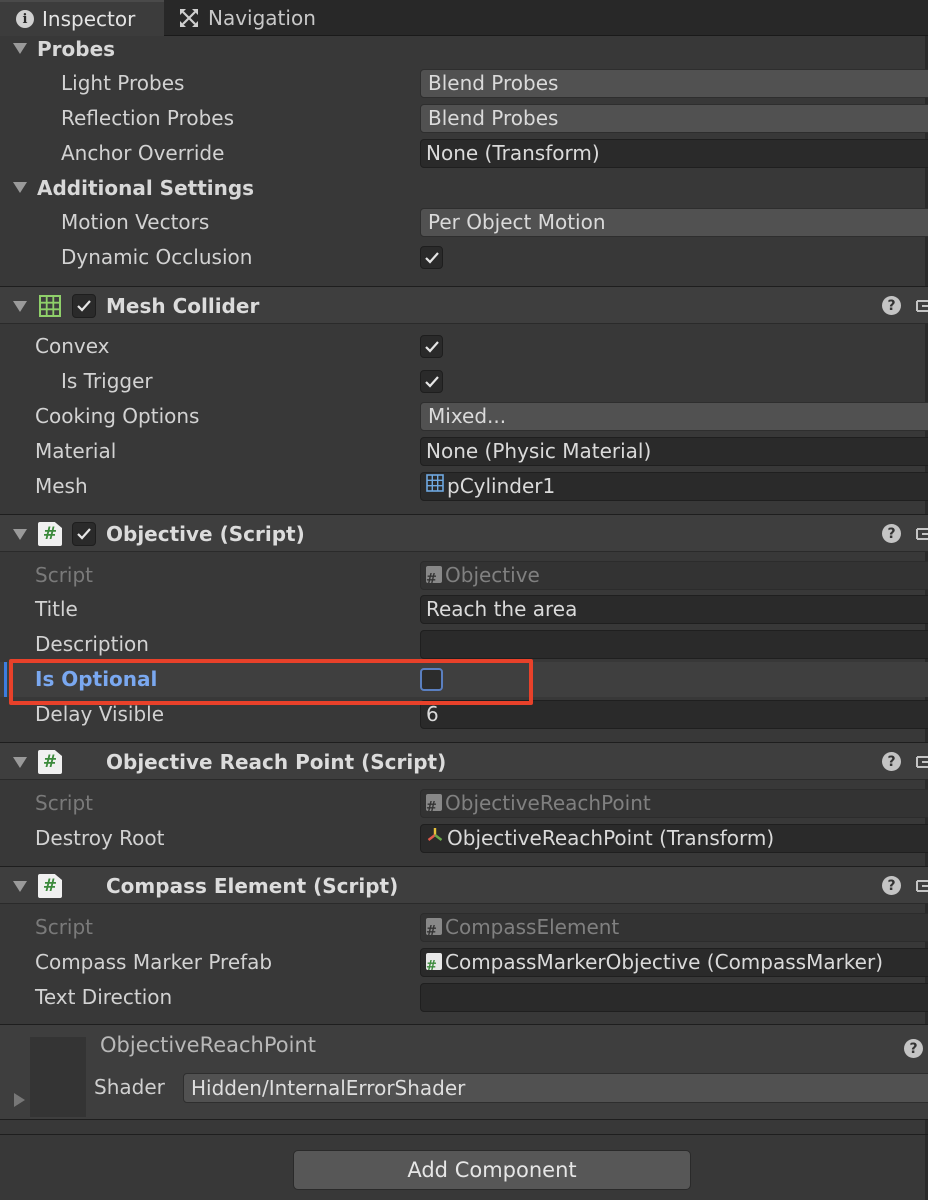 This screenshot has height=1200, width=928. What do you see at coordinates (58, 1077) in the screenshot?
I see `material-thumbnail` at bounding box center [58, 1077].